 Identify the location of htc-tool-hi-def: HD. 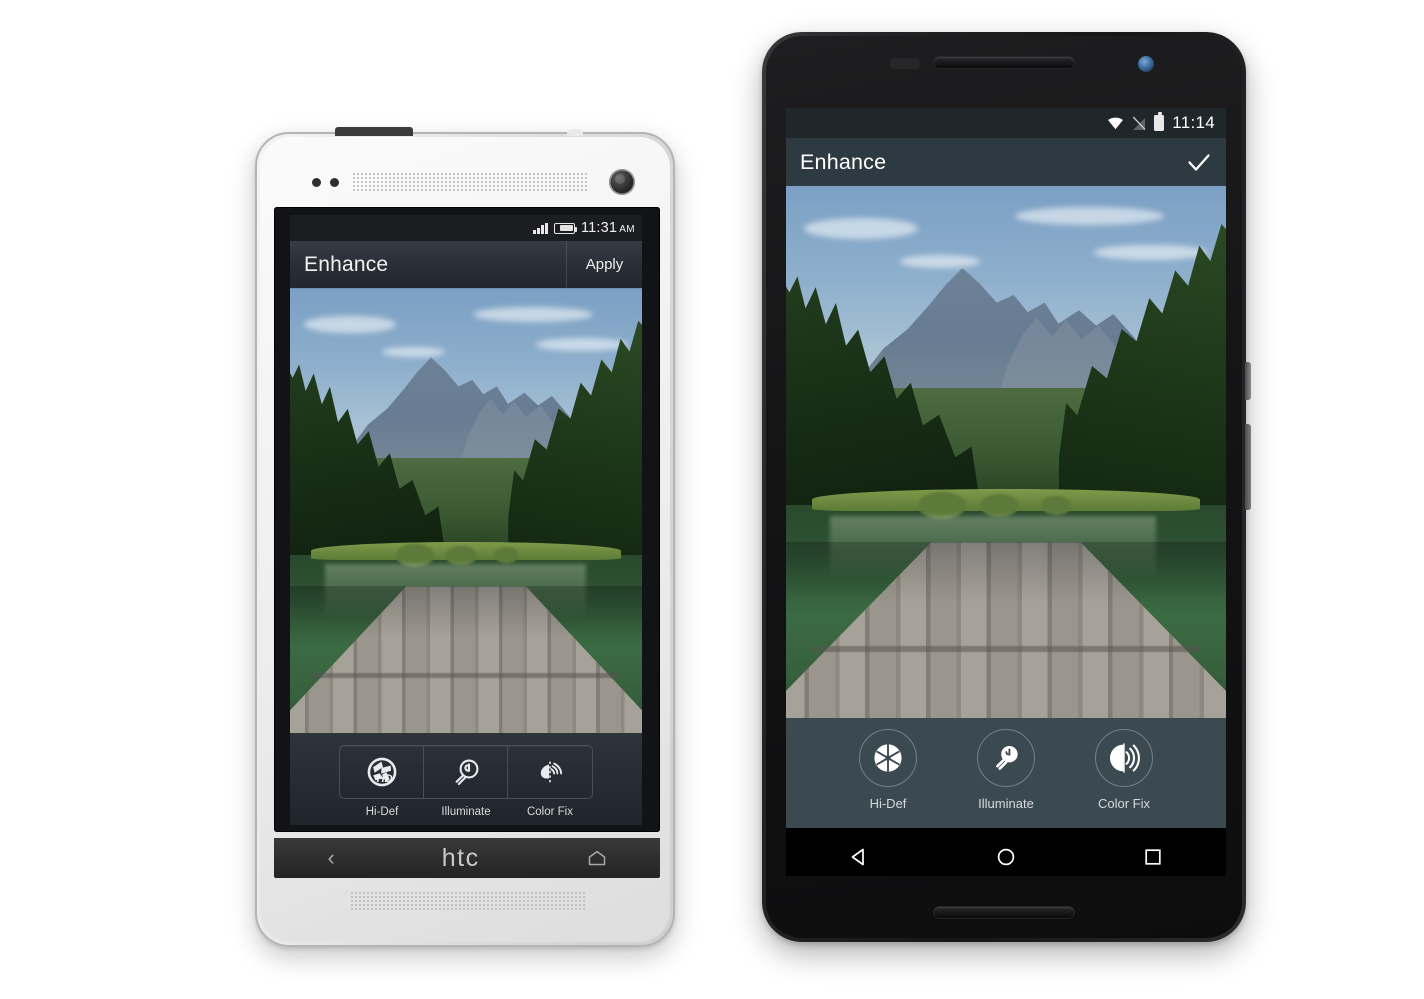
(382, 771).